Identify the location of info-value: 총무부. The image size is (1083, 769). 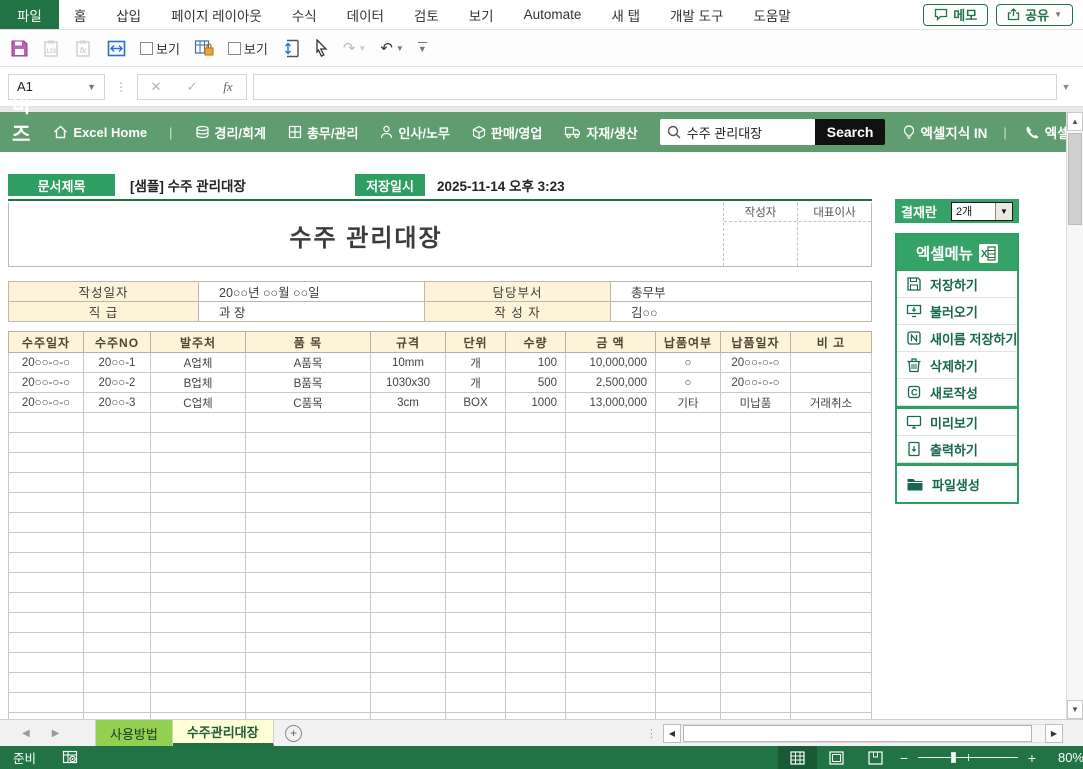
(741, 291).